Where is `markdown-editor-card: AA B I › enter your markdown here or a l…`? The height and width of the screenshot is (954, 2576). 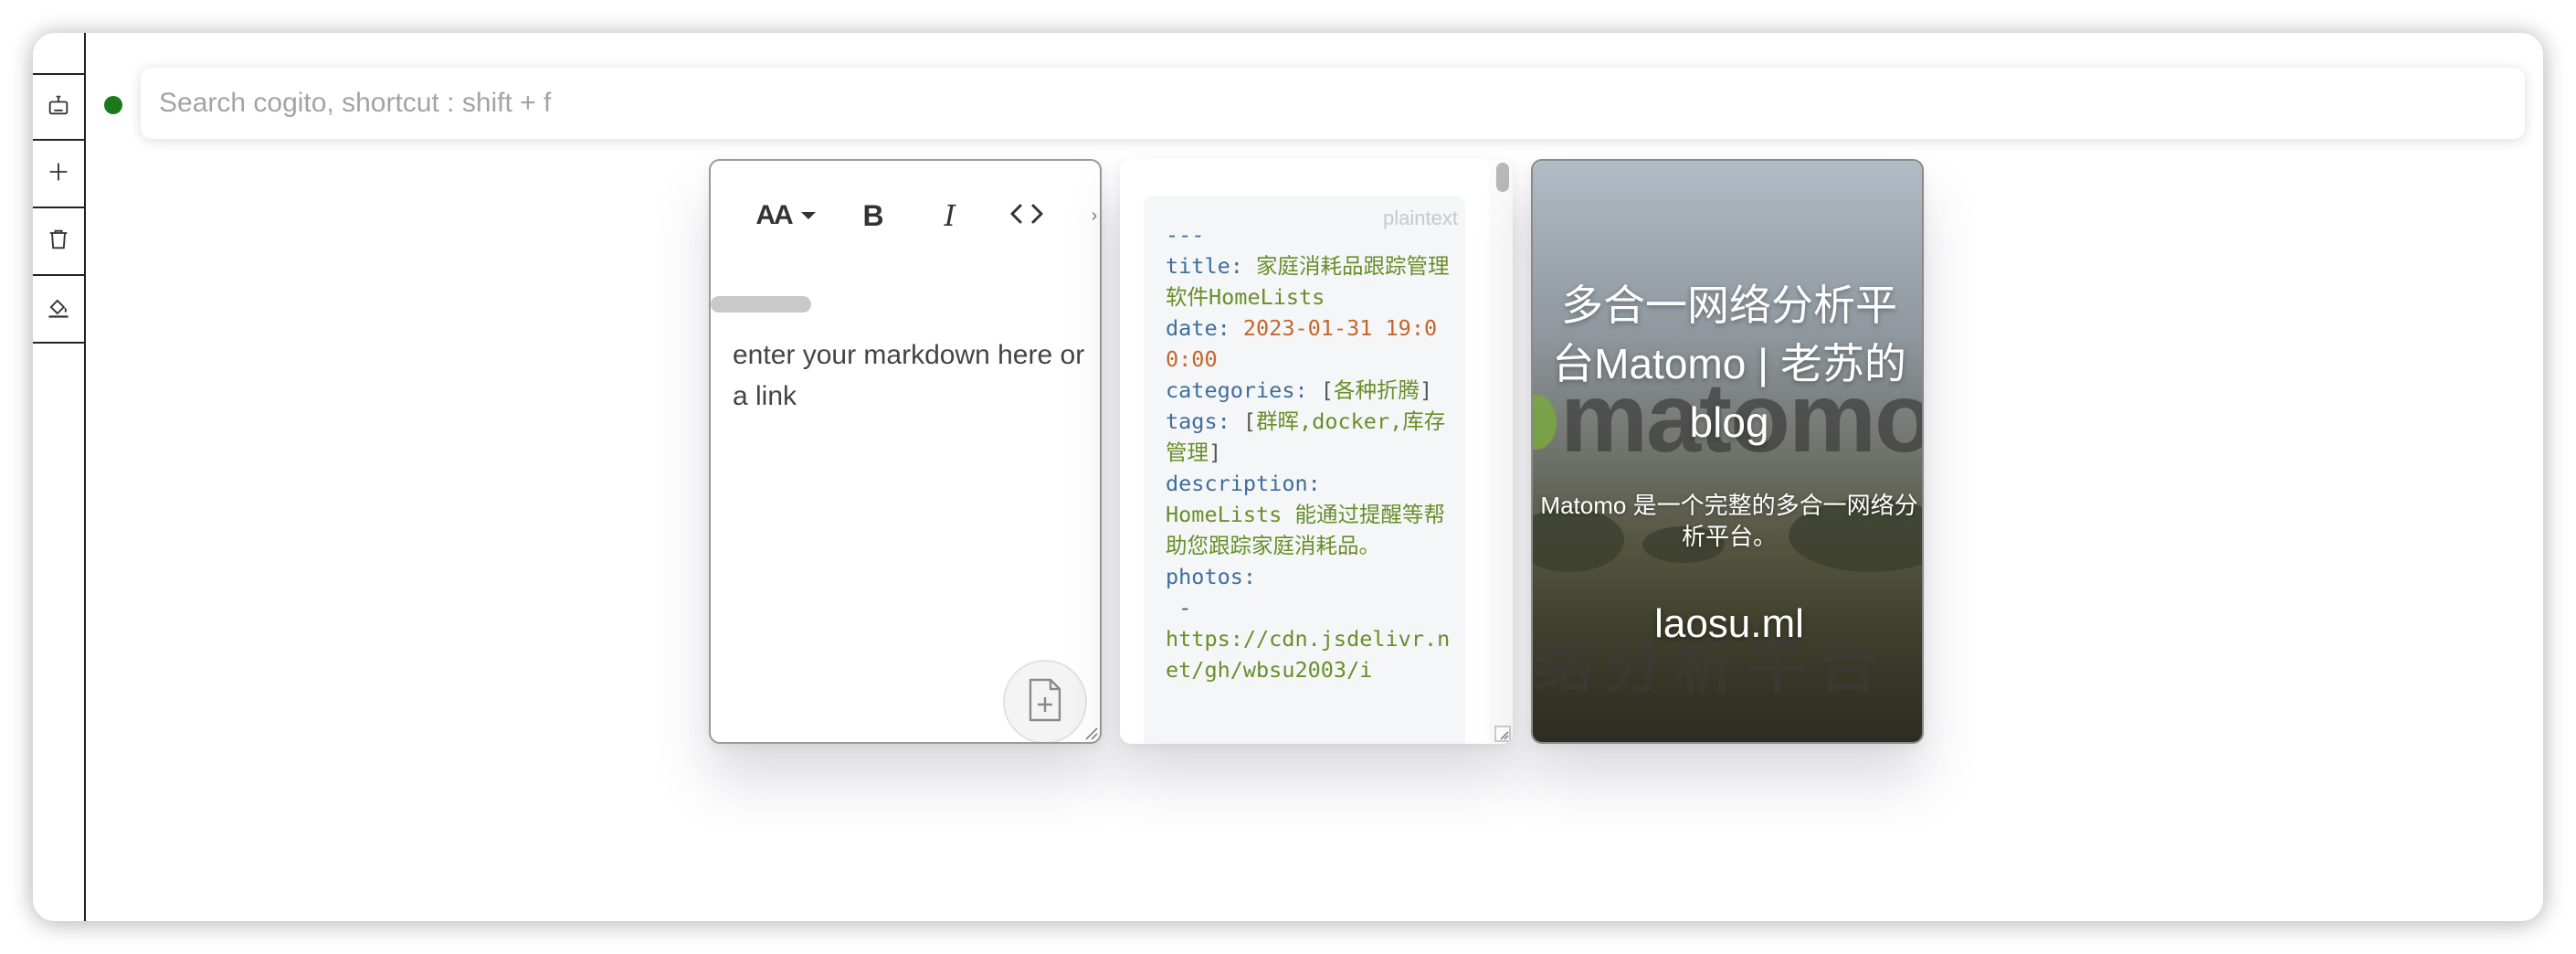 markdown-editor-card: AA B I › enter your markdown here or a l… is located at coordinates (905, 451).